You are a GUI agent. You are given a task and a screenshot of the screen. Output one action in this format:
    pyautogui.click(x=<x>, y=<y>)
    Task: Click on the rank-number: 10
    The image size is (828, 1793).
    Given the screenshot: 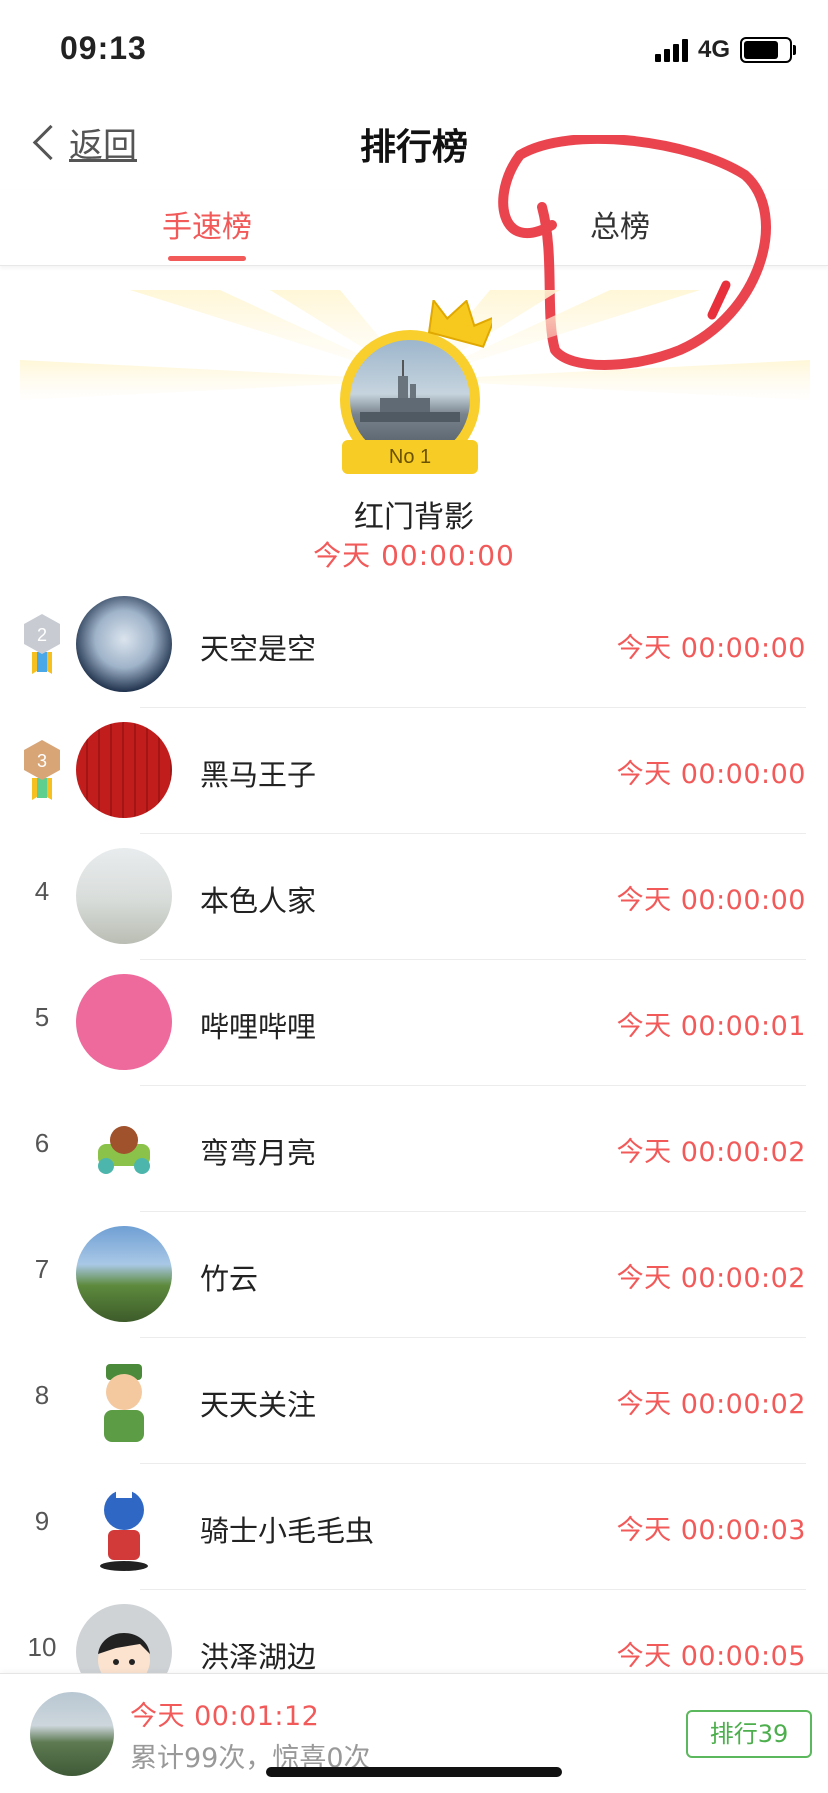 What is the action you would take?
    pyautogui.click(x=42, y=1647)
    